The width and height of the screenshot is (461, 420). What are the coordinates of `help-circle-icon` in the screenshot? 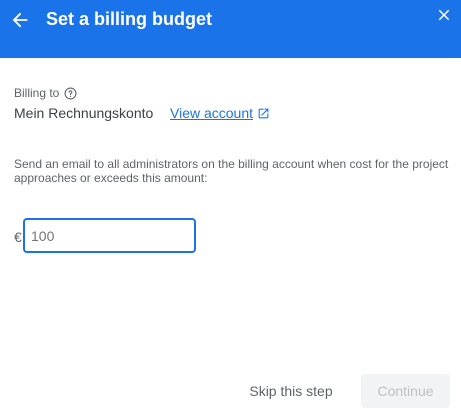 It's located at (70, 93).